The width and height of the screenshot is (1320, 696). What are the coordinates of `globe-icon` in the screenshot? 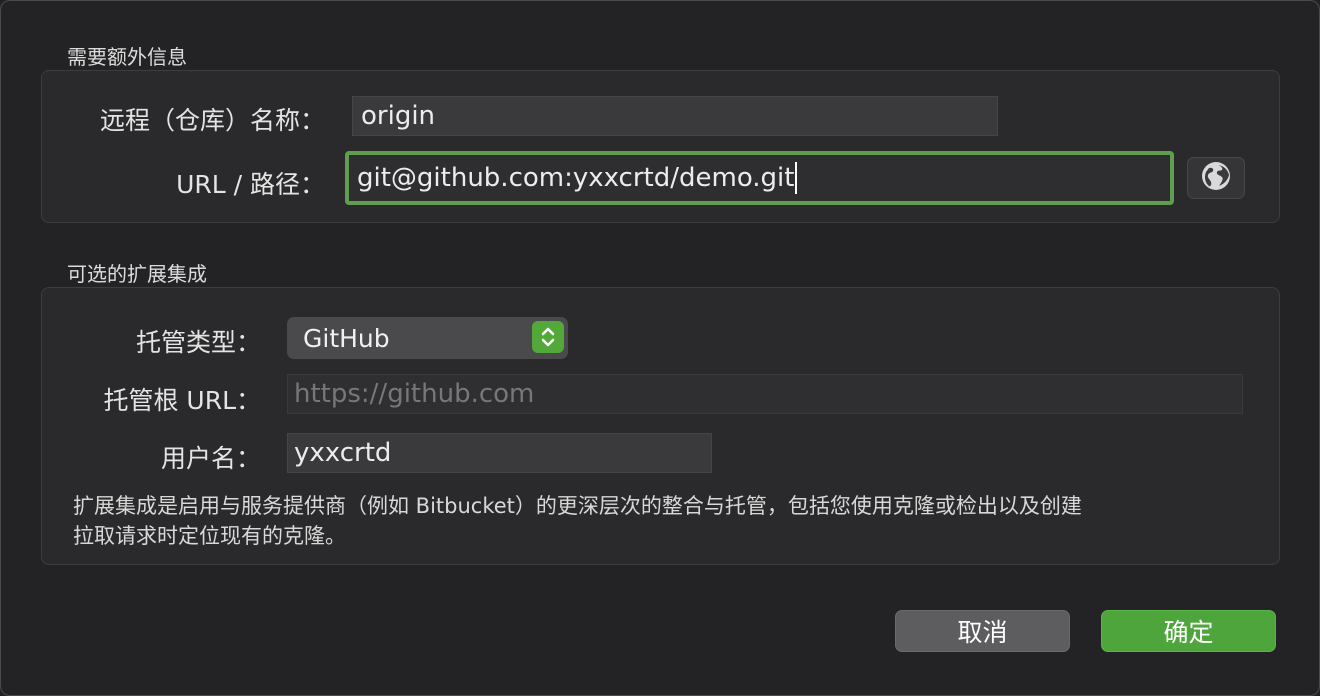 It's located at (1216, 178).